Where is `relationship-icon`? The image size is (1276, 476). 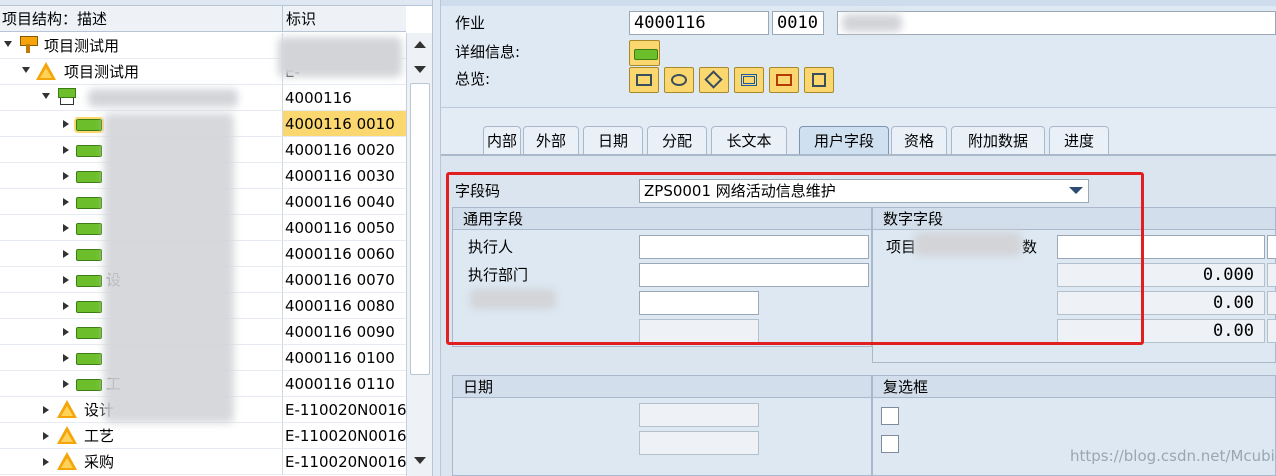 relationship-icon is located at coordinates (749, 80).